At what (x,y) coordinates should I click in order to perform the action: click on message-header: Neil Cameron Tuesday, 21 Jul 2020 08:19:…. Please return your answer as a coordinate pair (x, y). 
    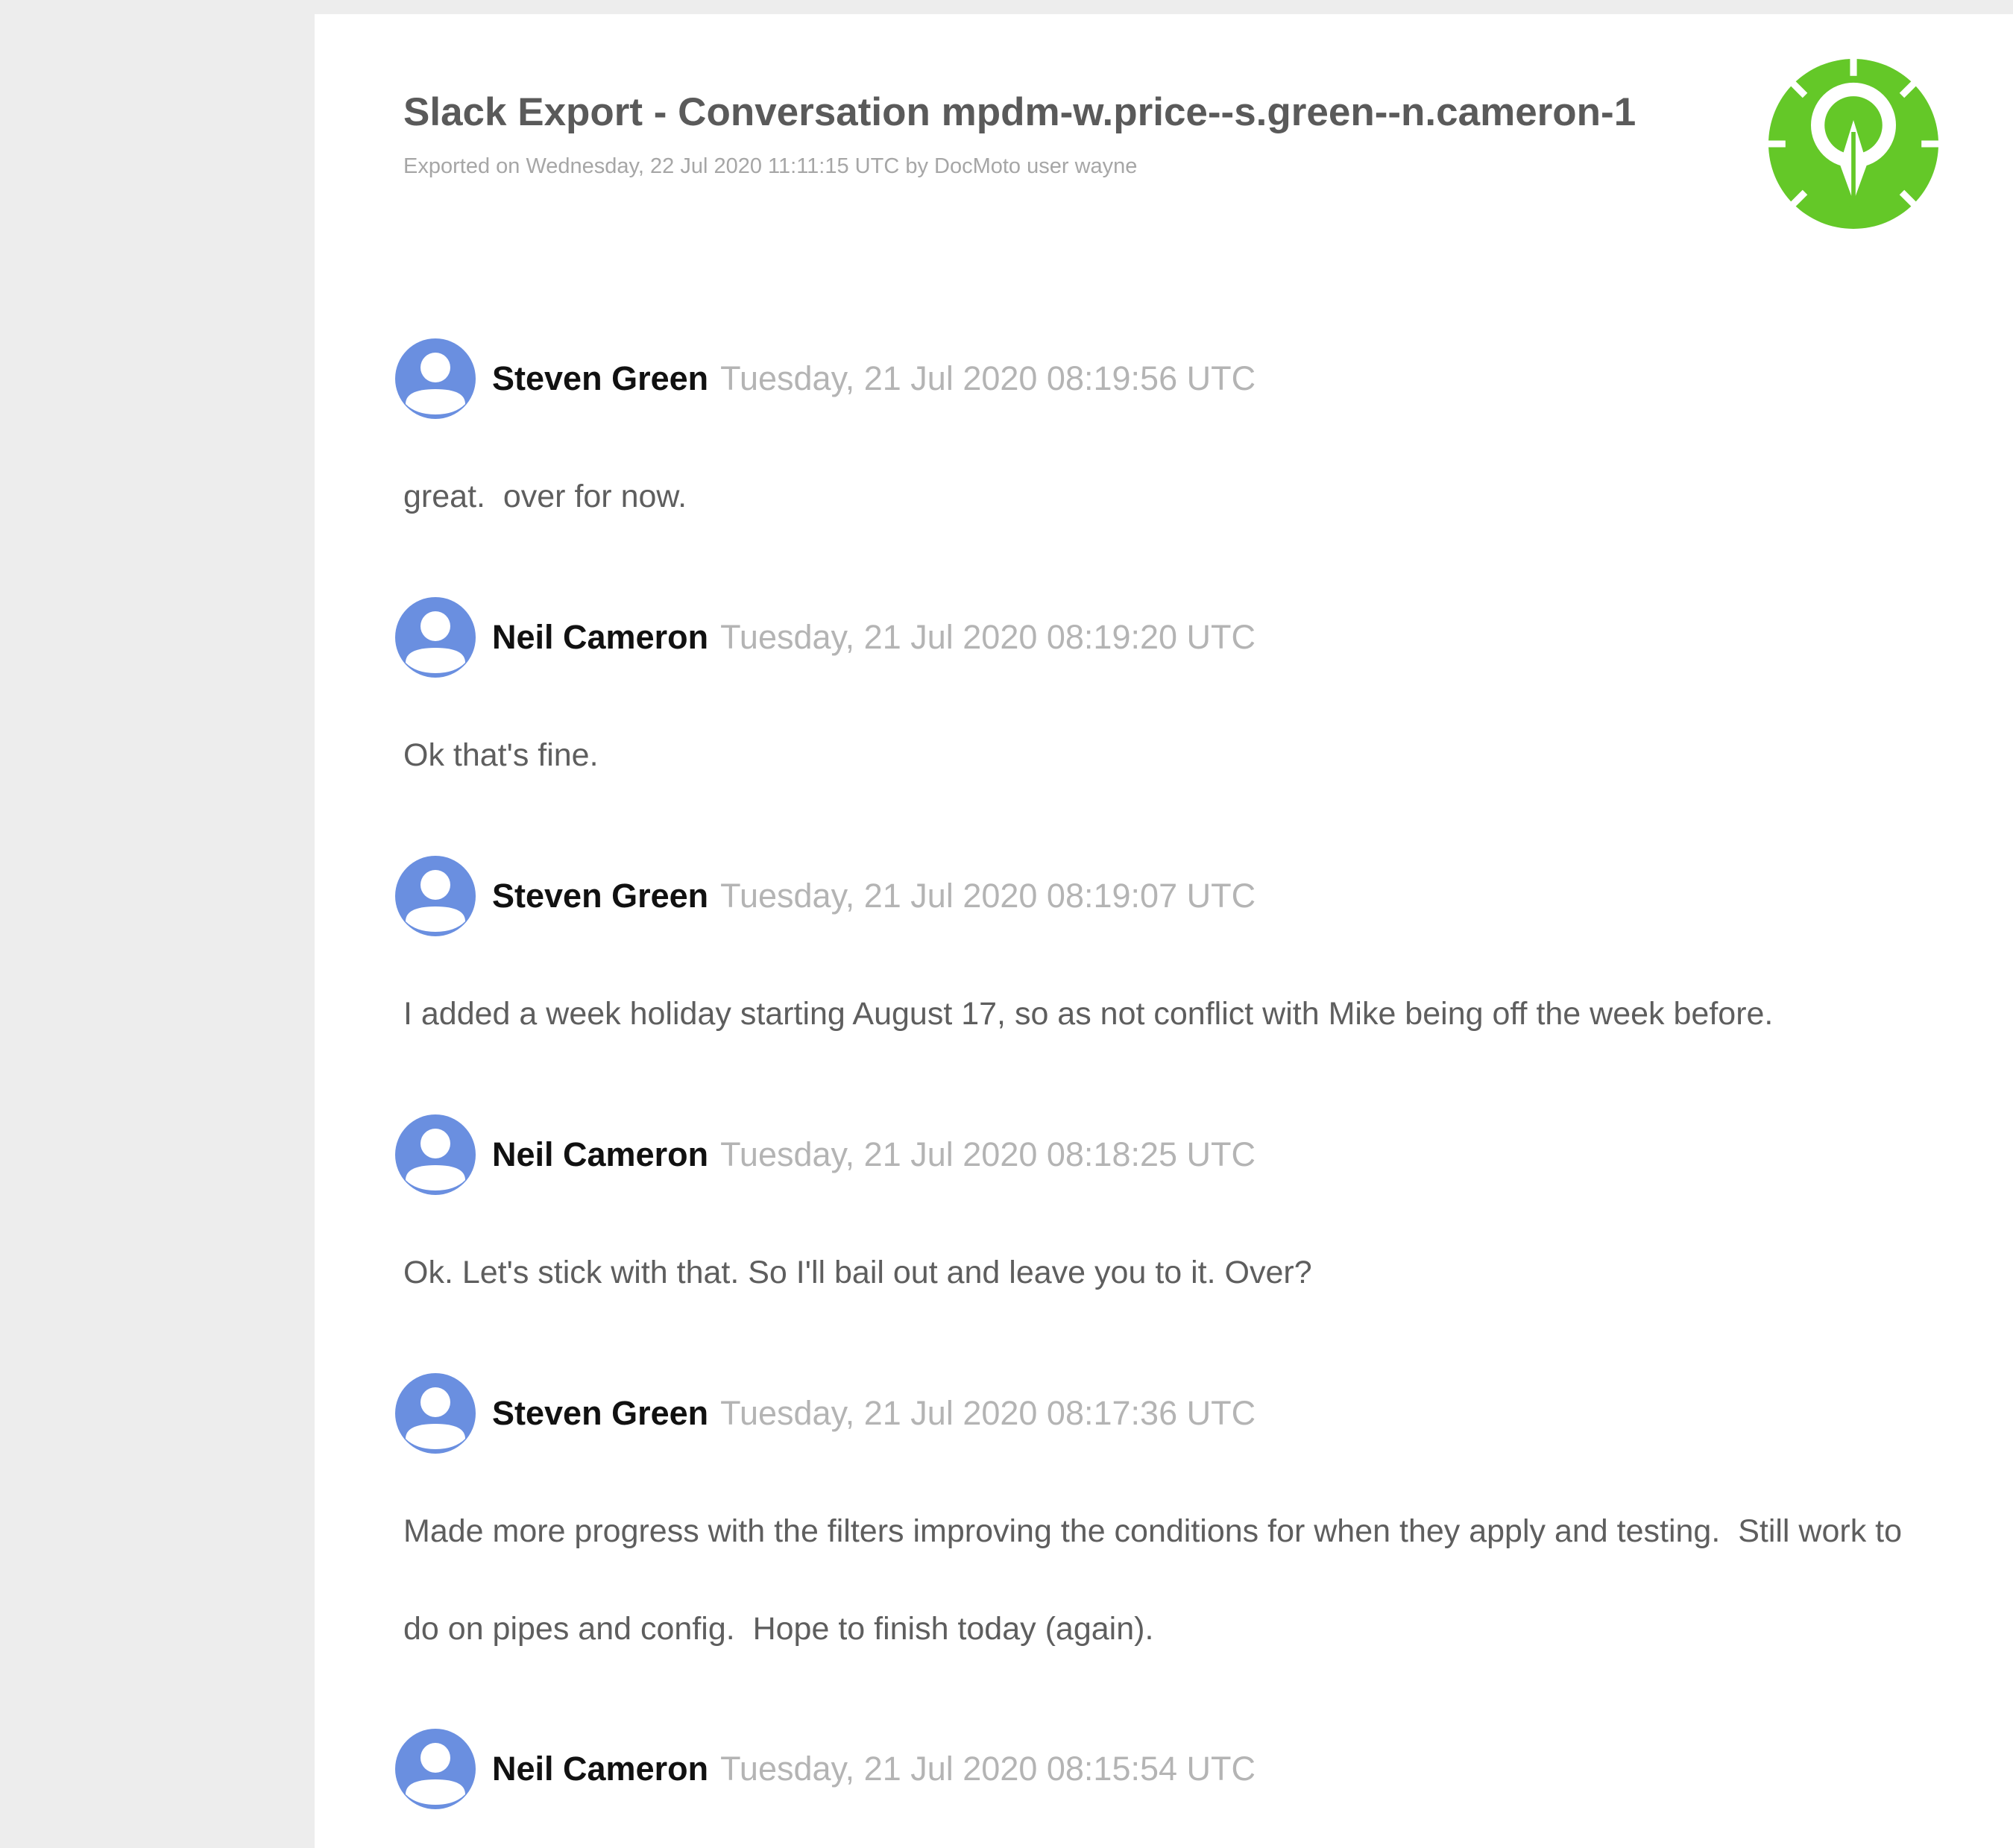
    Looking at the image, I should click on (825, 638).